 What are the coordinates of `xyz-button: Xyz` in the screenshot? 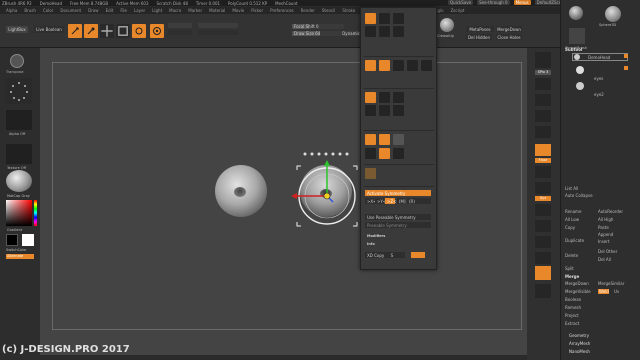 It's located at (543, 198).